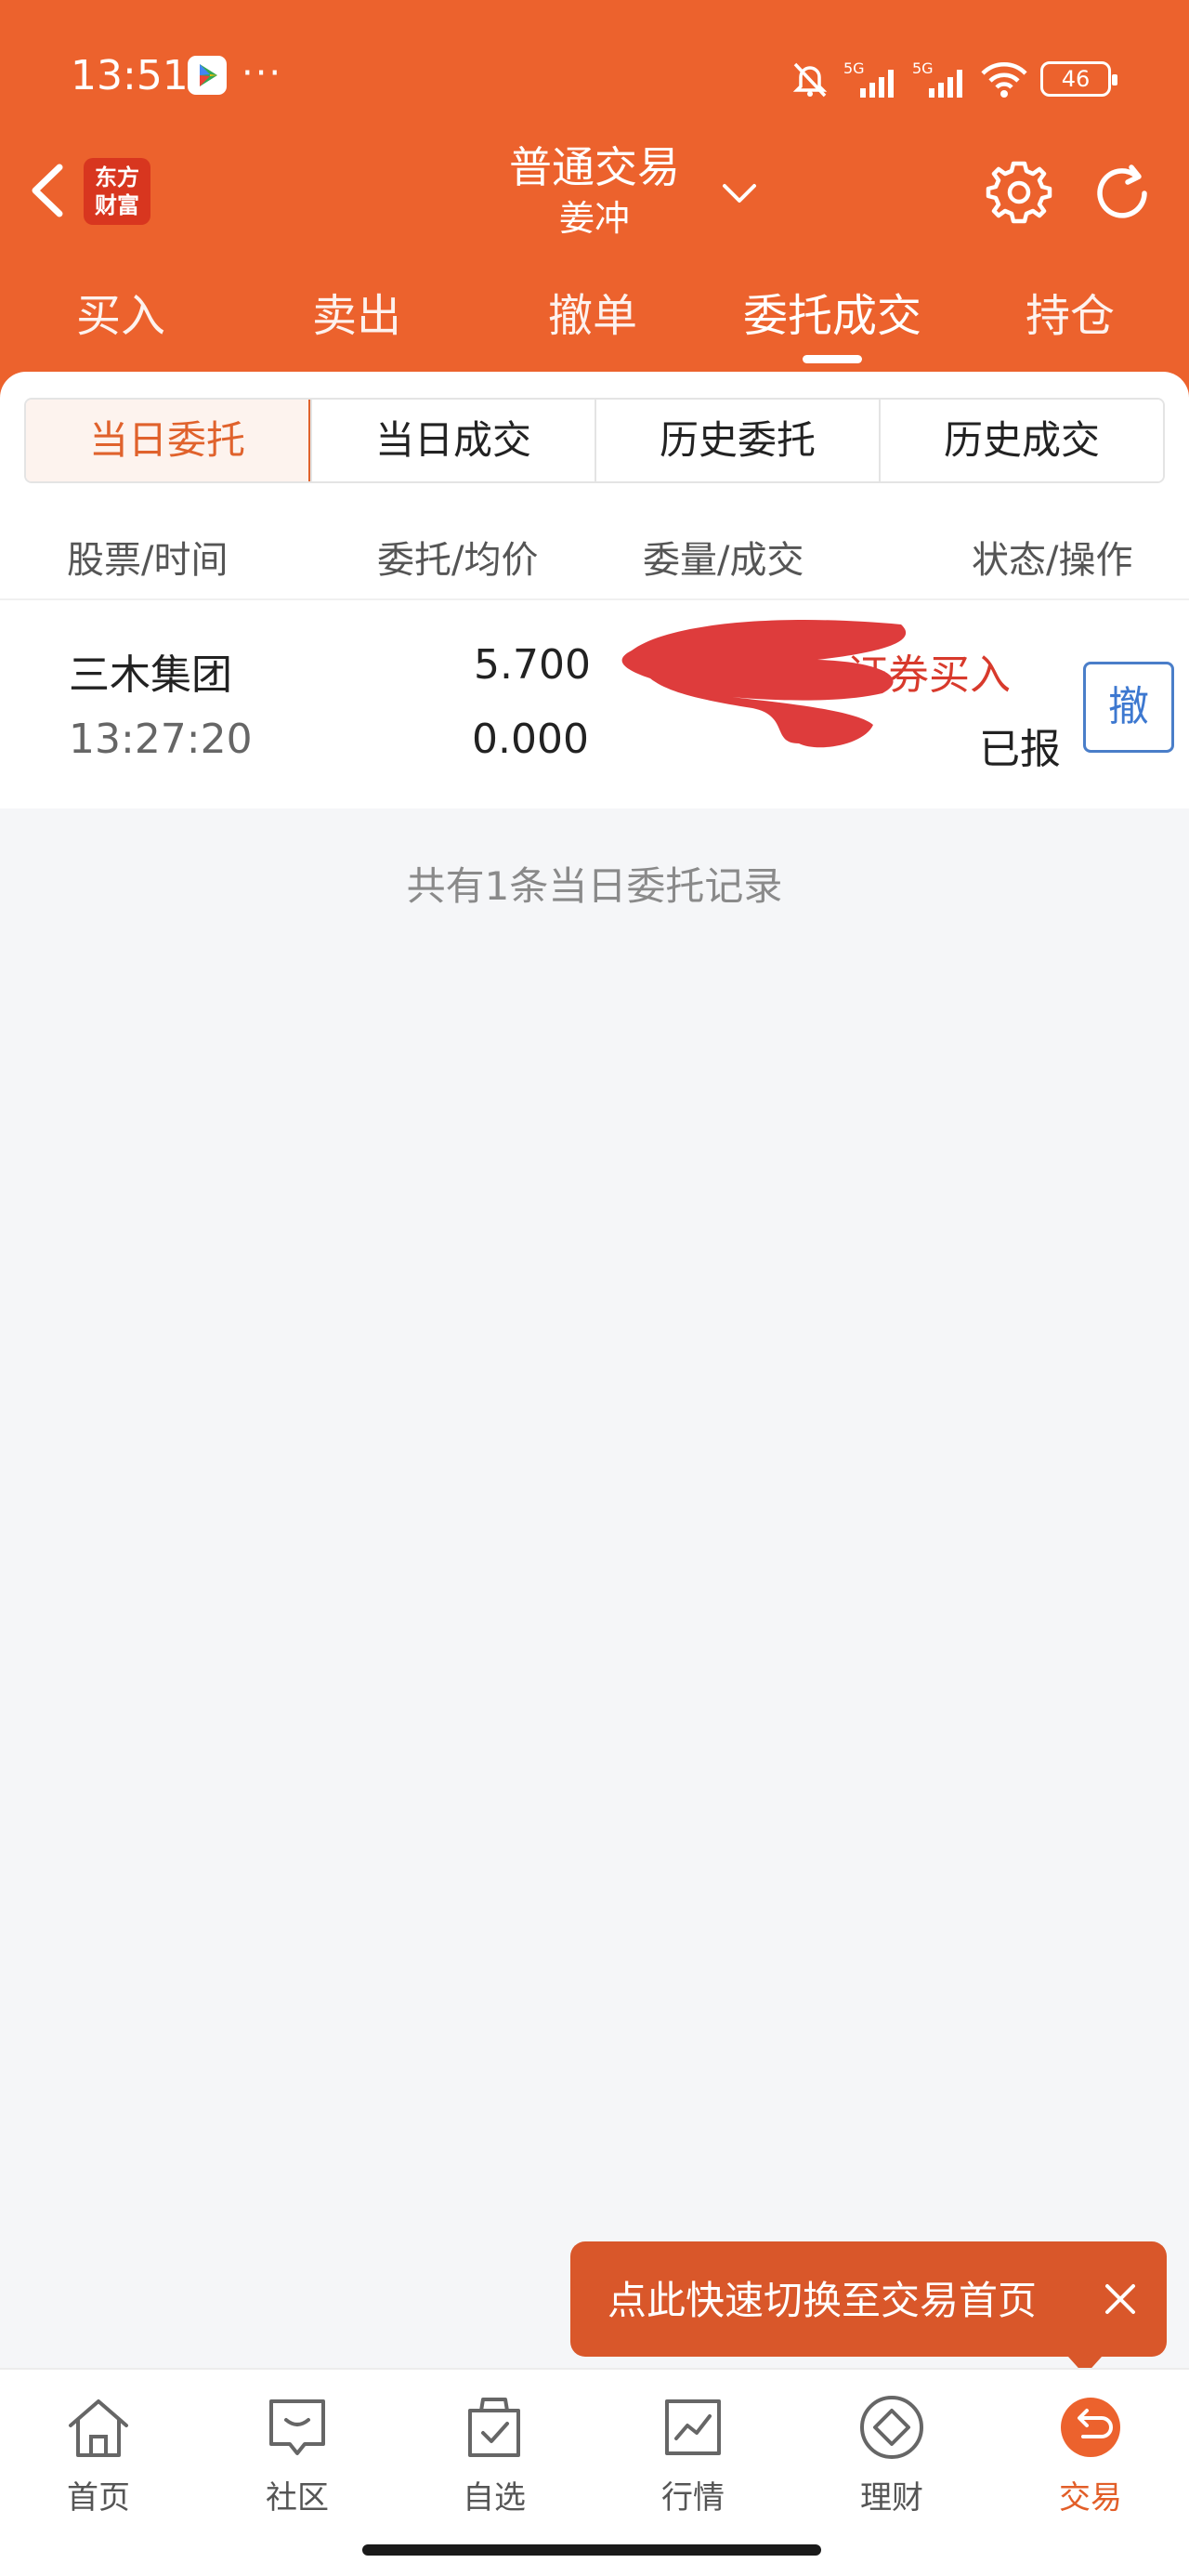 This screenshot has width=1189, height=2576. Describe the element at coordinates (168, 440) in the screenshot. I see `segment-today-orders: 当日委托` at that location.